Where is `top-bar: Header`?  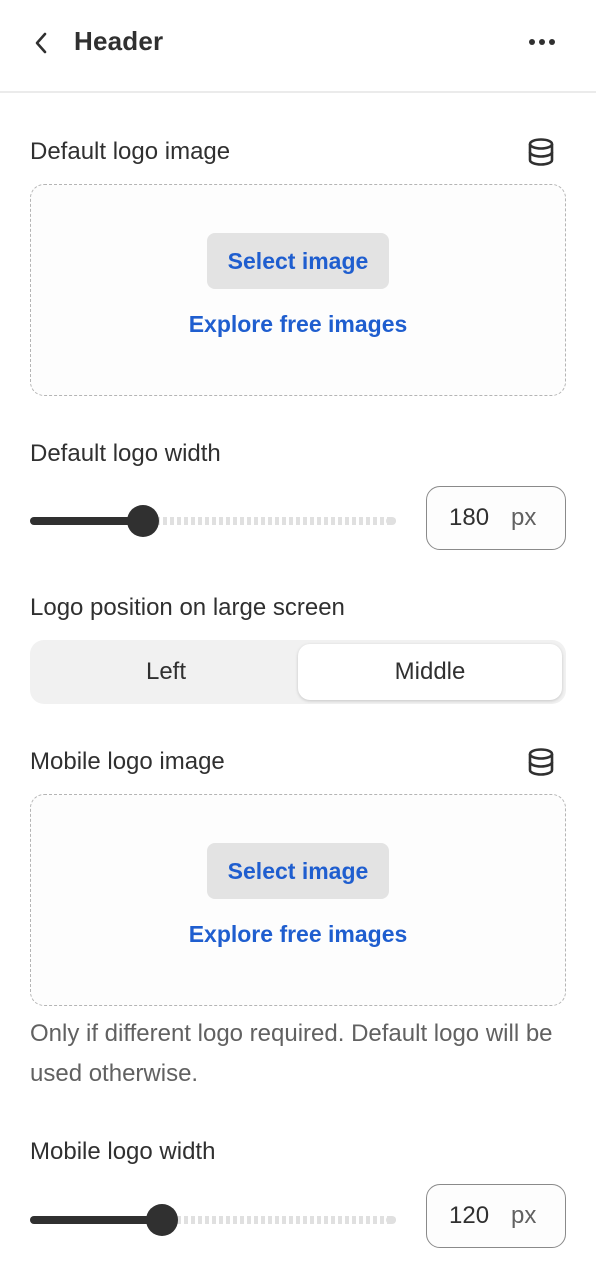 top-bar: Header is located at coordinates (298, 46).